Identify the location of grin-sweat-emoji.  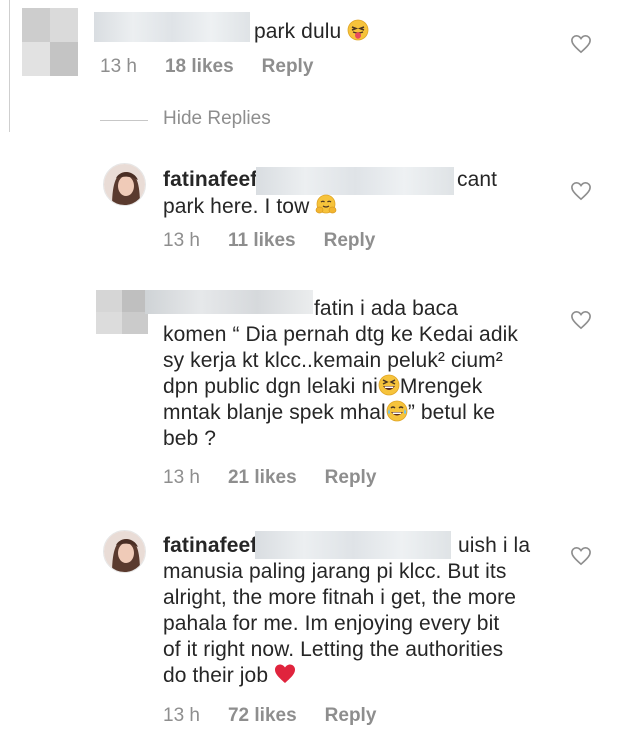
(397, 411).